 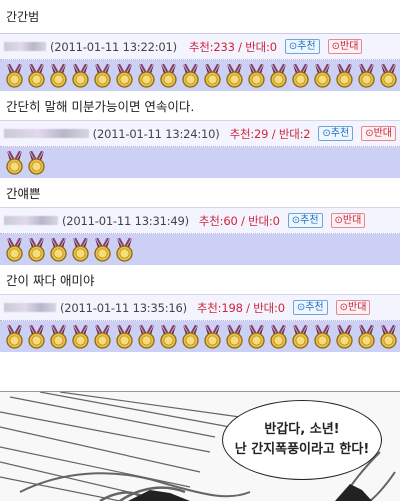 What do you see at coordinates (200, 17) in the screenshot?
I see `previous-comment-text-row: 간간범` at bounding box center [200, 17].